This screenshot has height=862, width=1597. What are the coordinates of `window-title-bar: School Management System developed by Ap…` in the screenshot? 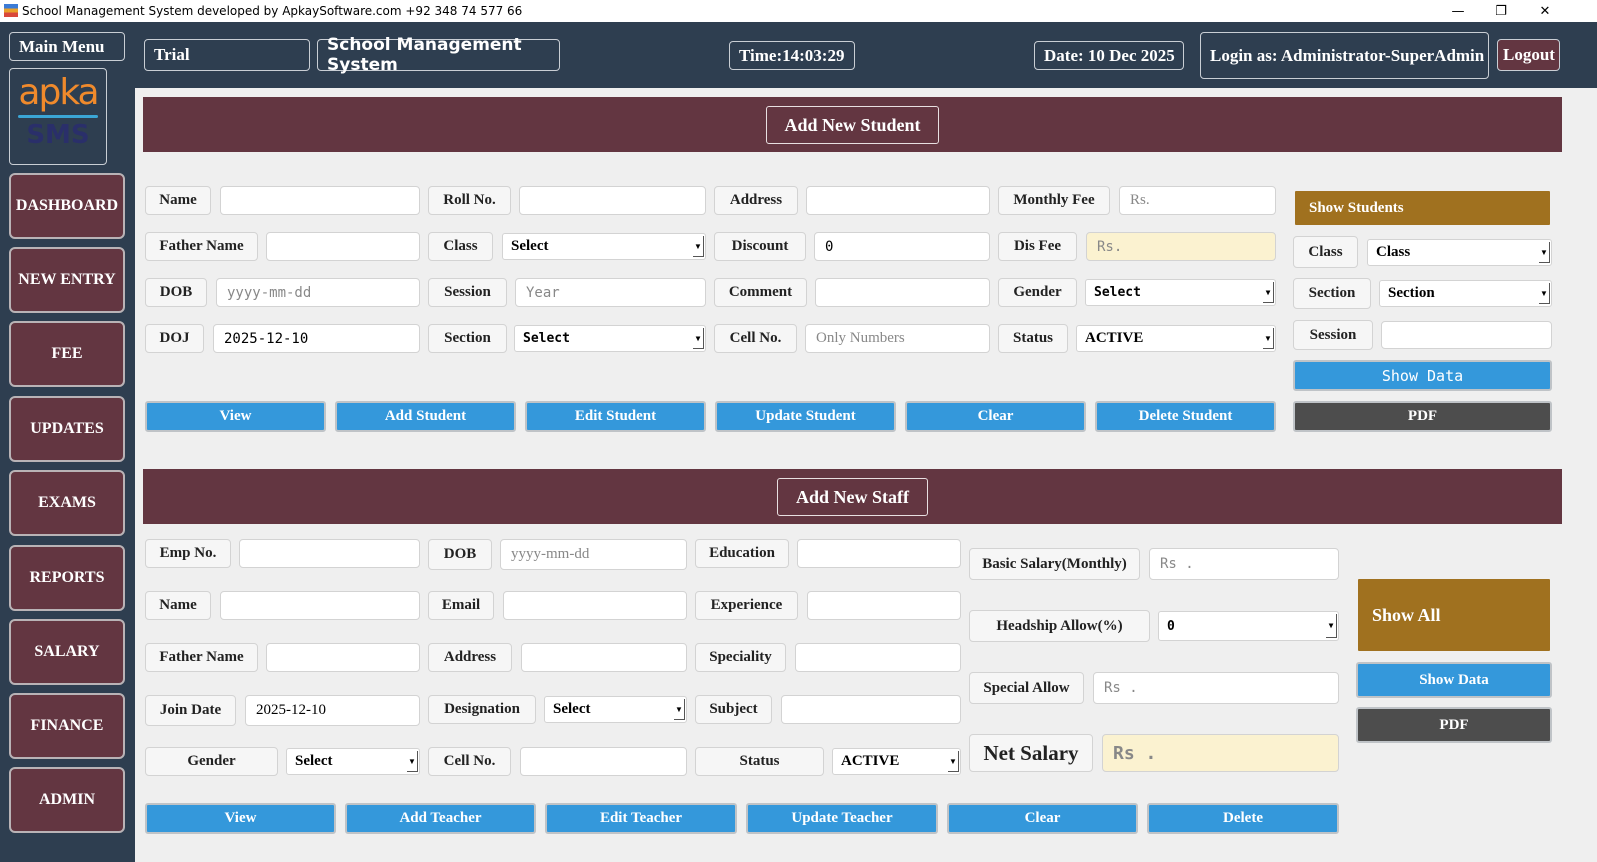 It's located at (798, 11).